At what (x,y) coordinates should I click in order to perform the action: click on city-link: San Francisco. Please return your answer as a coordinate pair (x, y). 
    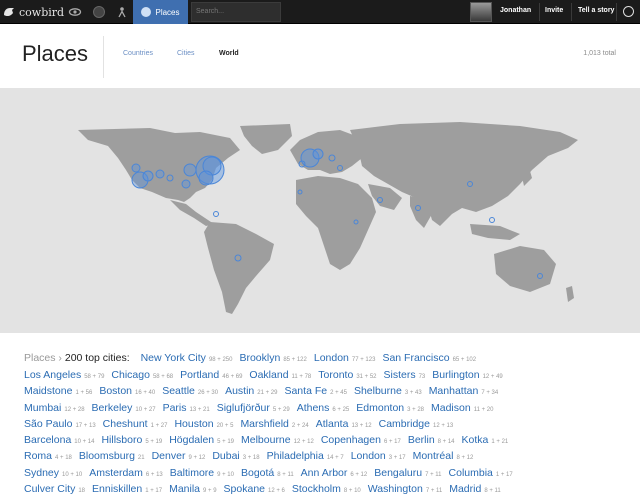
    Looking at the image, I should click on (415, 358).